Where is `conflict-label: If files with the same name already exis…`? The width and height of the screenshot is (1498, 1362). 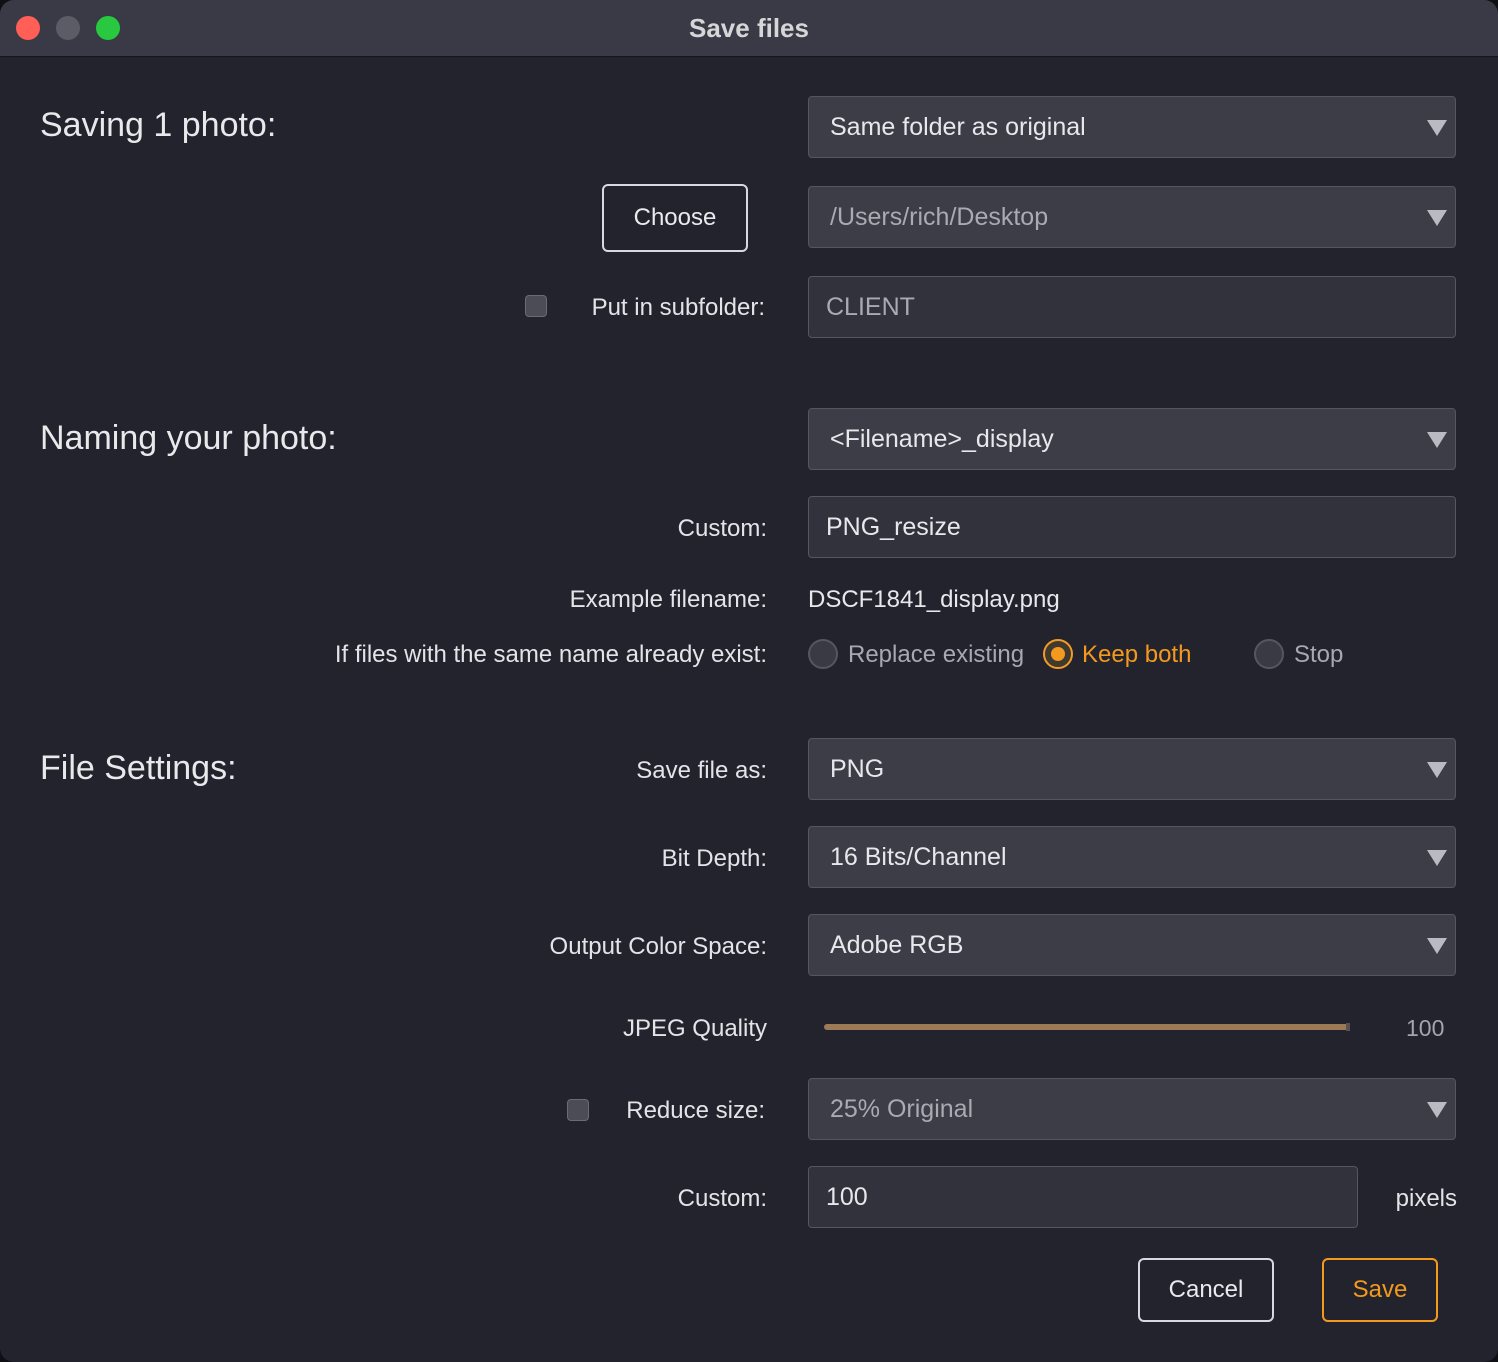
conflict-label: If files with the same name already exis… is located at coordinates (550, 654).